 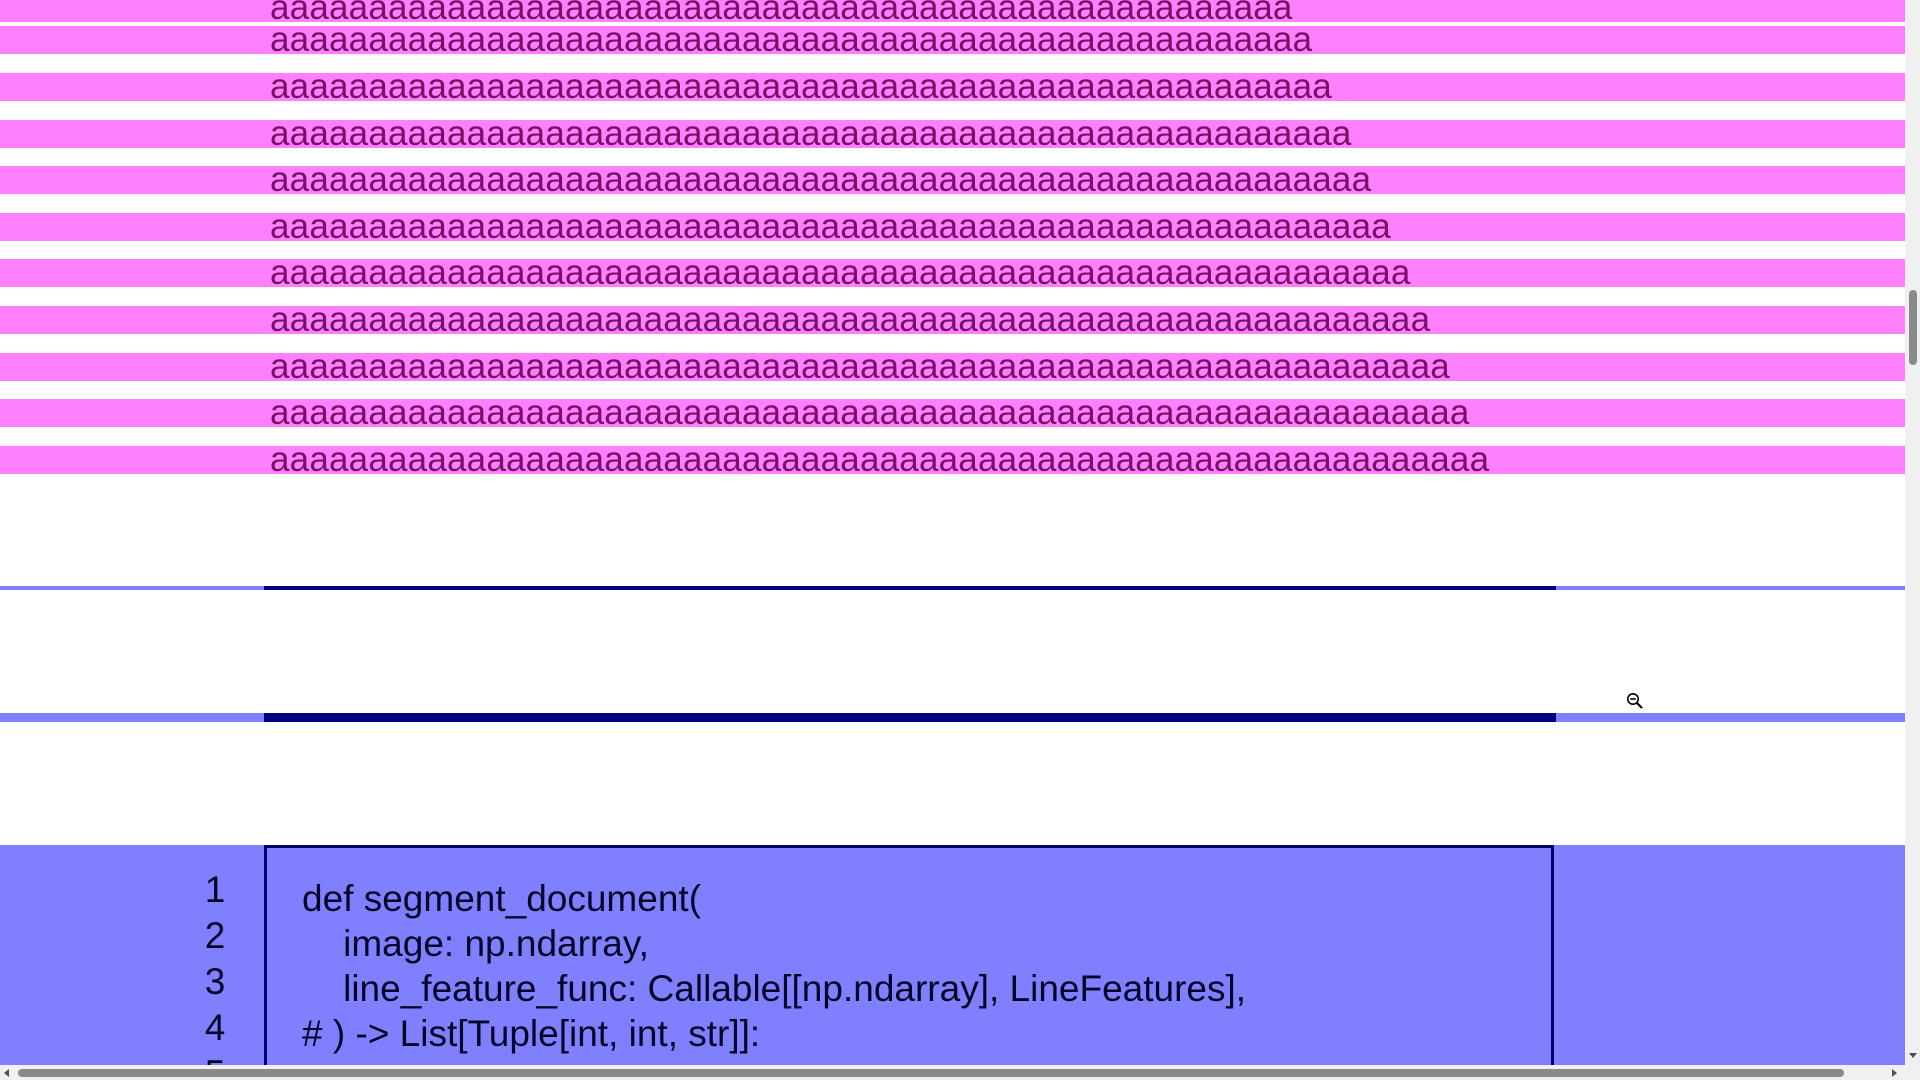 I want to click on code-line: image: np.ndarray,, so click(x=475, y=943).